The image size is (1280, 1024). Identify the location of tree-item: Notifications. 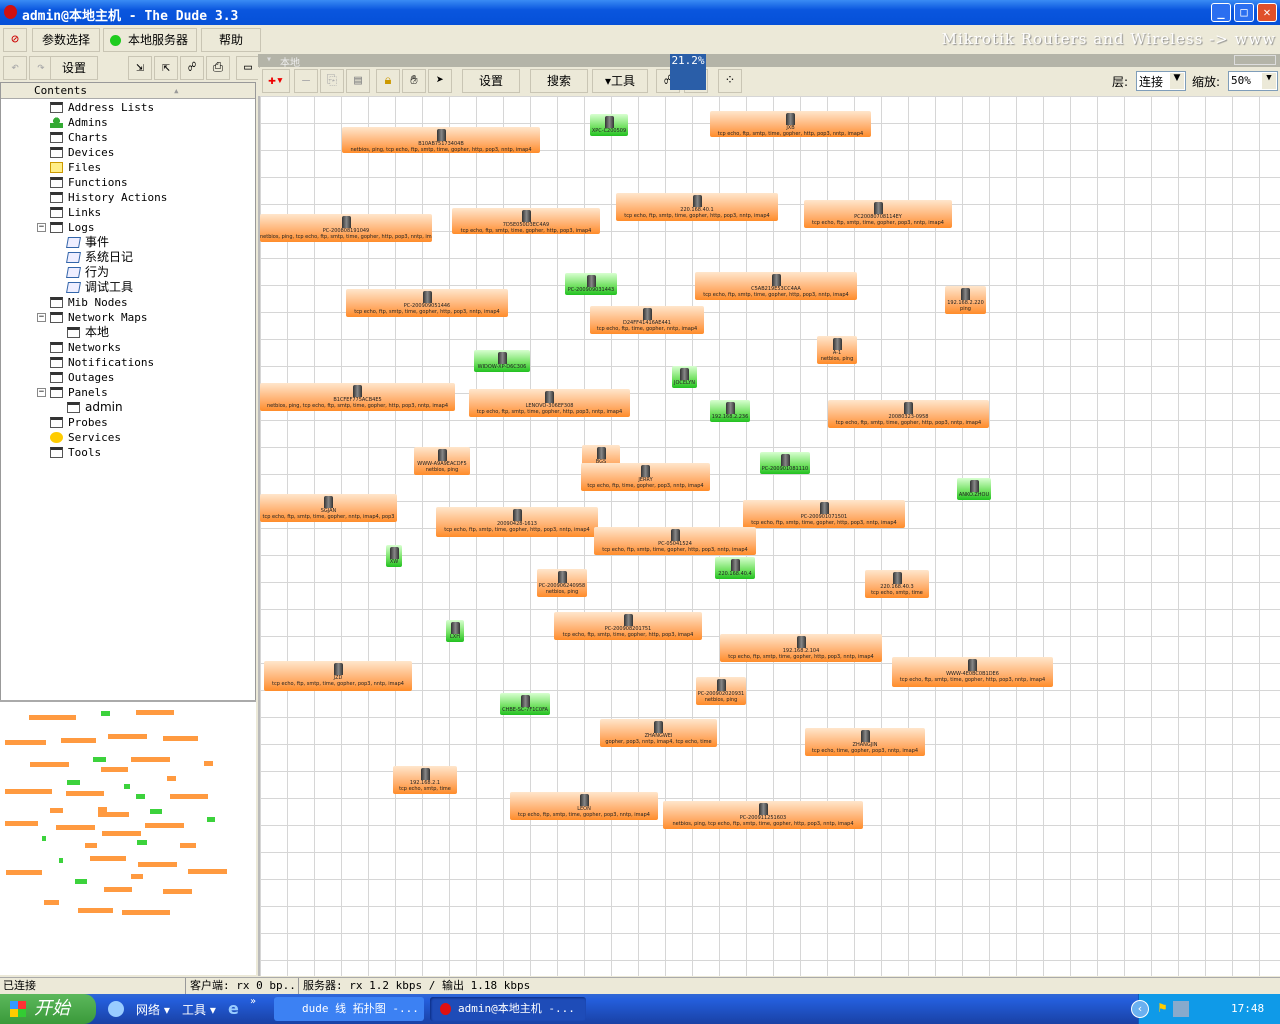
(102, 362).